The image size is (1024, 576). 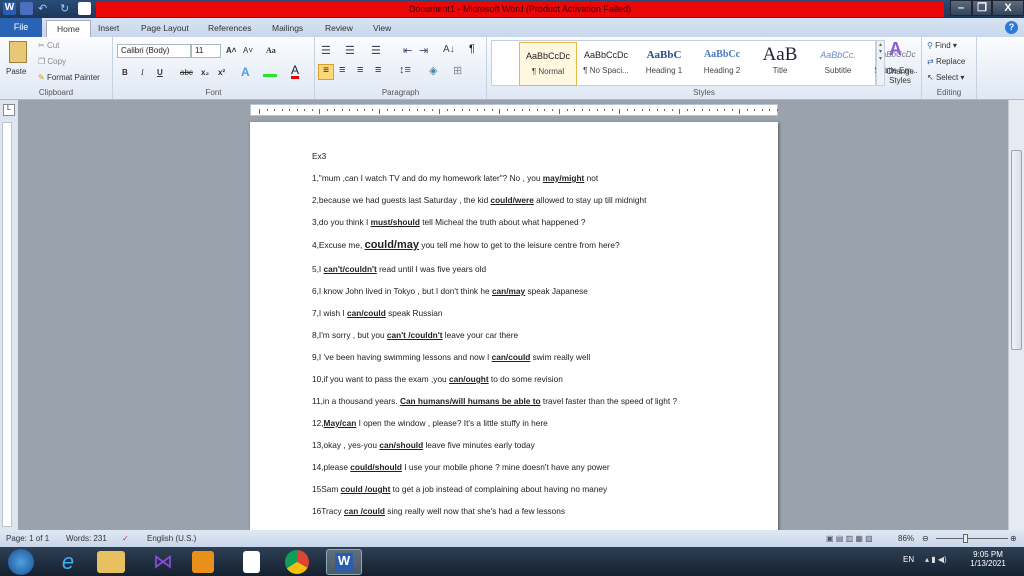 What do you see at coordinates (906, 538) in the screenshot?
I see `zoom-level: 86%` at bounding box center [906, 538].